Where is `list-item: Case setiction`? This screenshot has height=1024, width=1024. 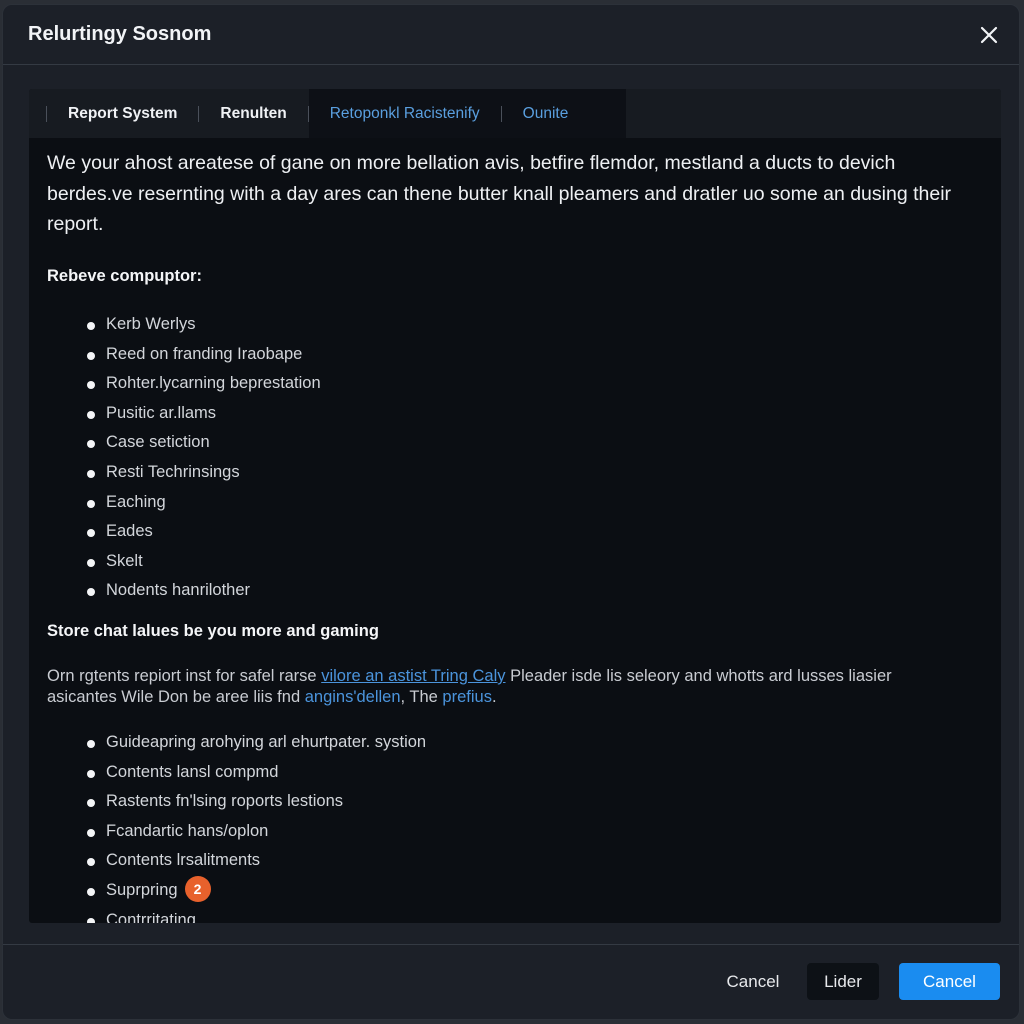 list-item: Case setiction is located at coordinates (204, 443).